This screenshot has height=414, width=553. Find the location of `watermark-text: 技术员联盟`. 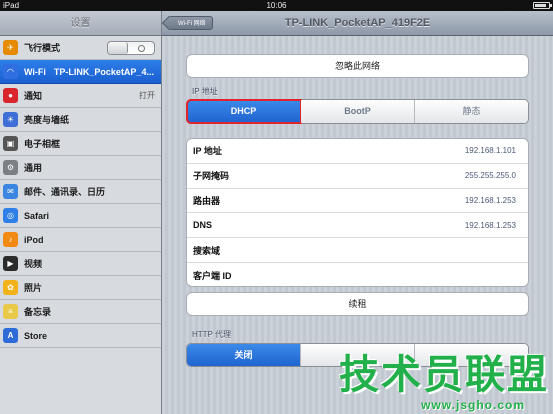

watermark-text: 技术员联盟 is located at coordinates (444, 375).